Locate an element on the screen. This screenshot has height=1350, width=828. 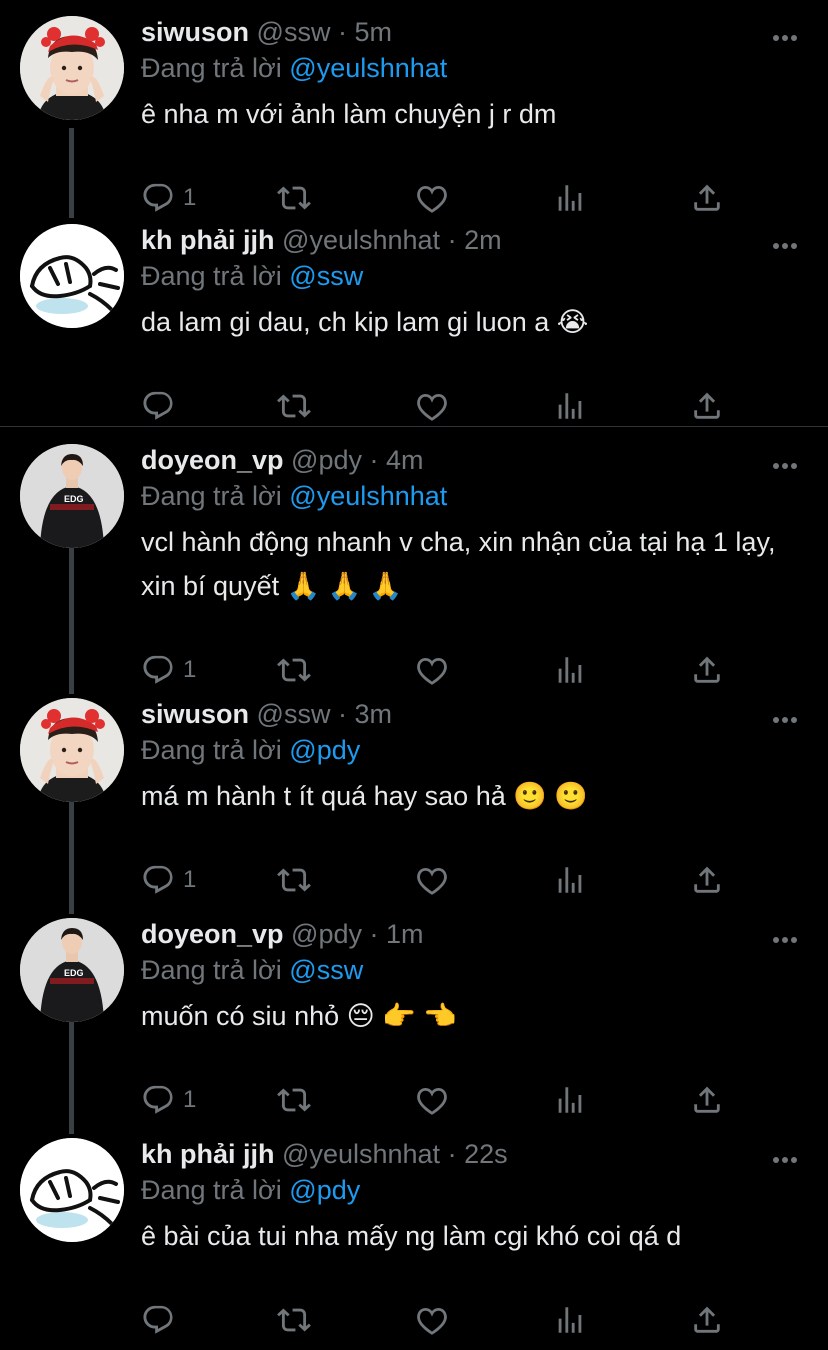
tweet-text-content: ê nha m với ảnh làm chuyện j r dm is located at coordinates (349, 114).